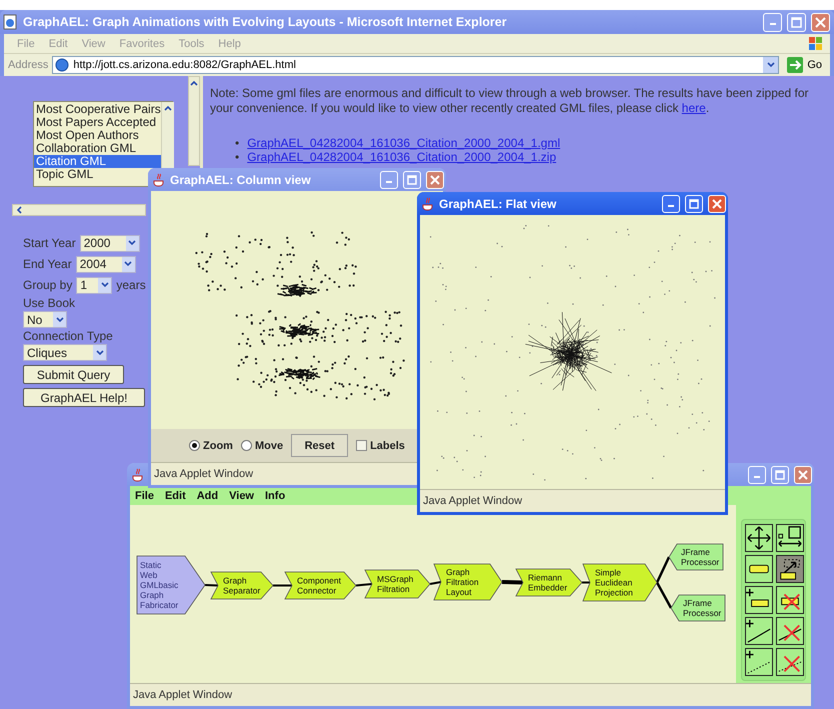 This screenshot has width=834, height=709. What do you see at coordinates (62, 65) in the screenshot?
I see `page-icon` at bounding box center [62, 65].